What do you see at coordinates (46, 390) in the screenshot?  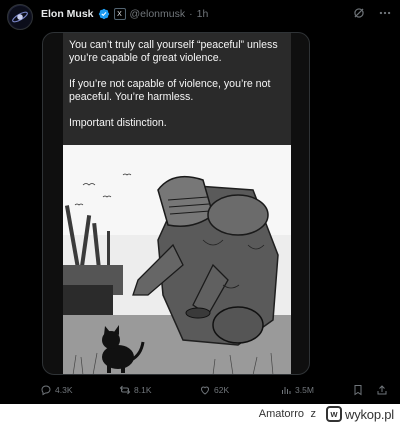 I see `reply-icon` at bounding box center [46, 390].